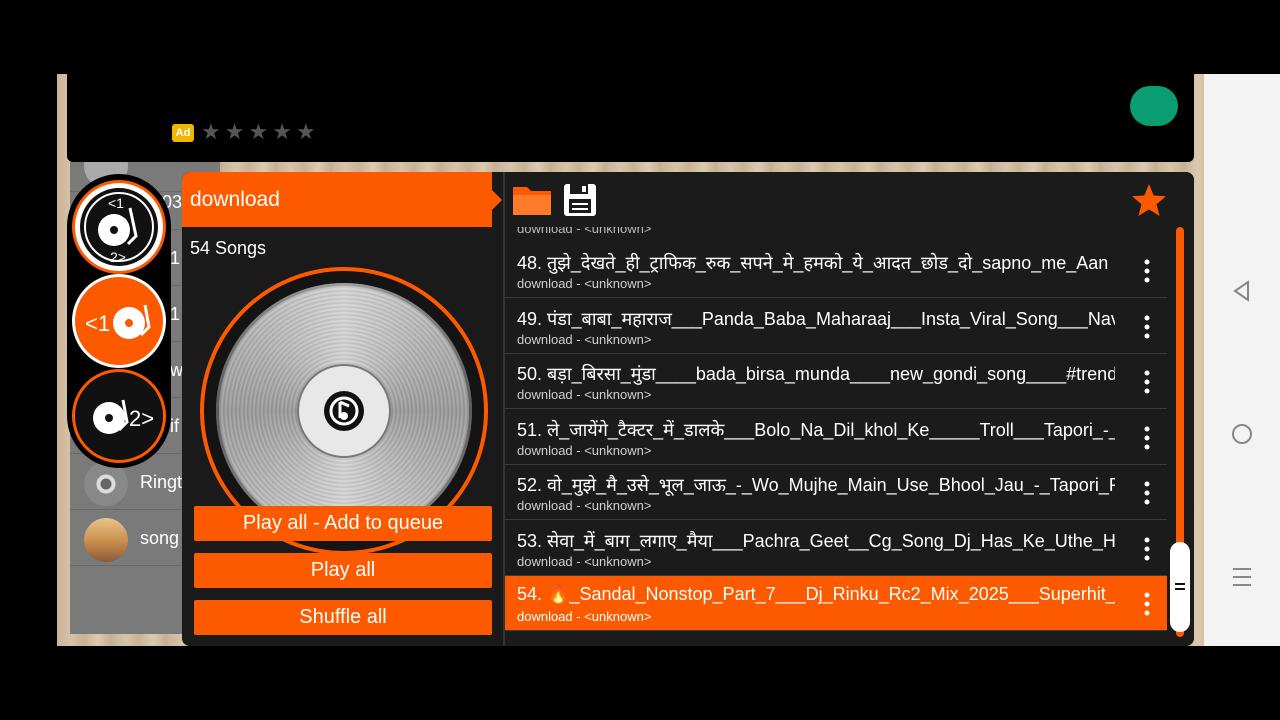  I want to click on partial-row-subtitle: download - <unknown>, so click(584, 231).